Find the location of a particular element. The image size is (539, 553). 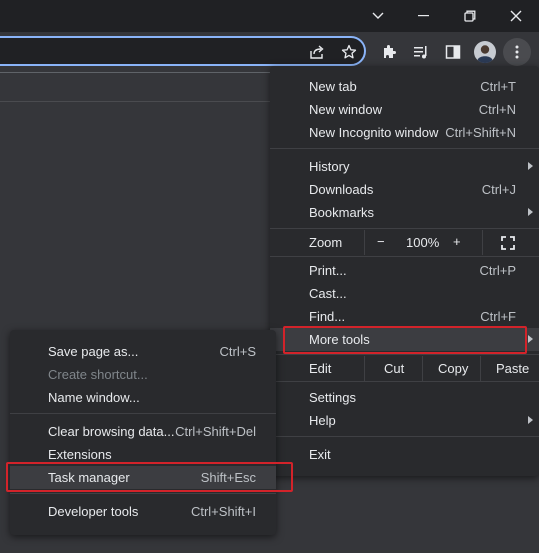

menu-item-label: New tab is located at coordinates (333, 86).